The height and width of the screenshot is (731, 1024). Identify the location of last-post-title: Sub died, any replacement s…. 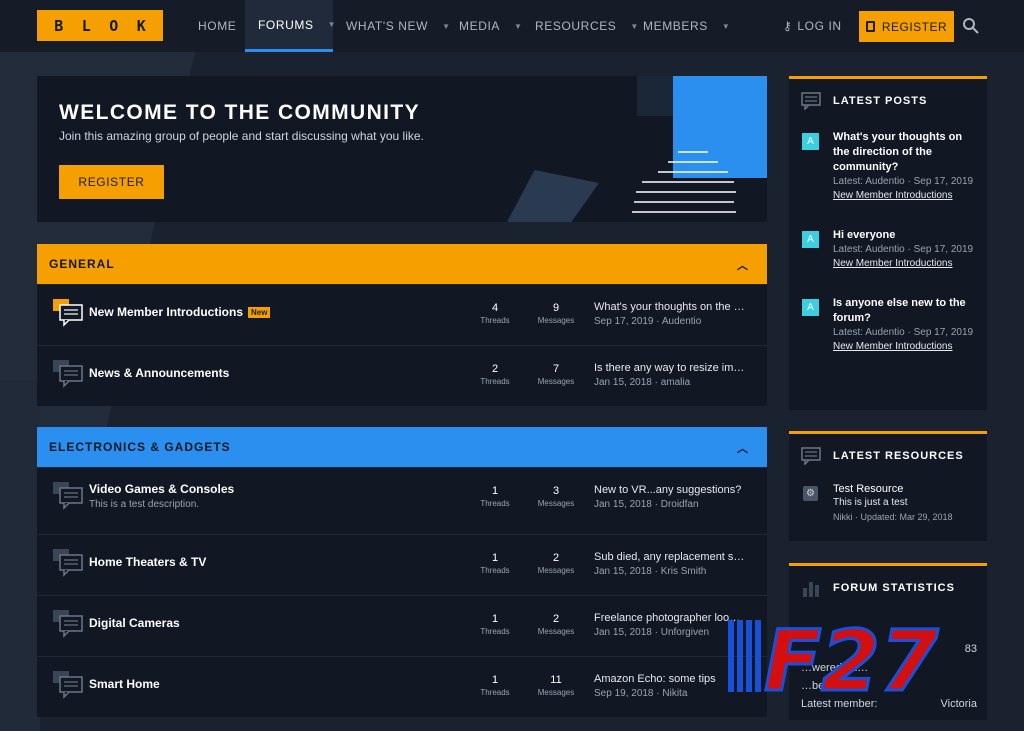
(673, 557).